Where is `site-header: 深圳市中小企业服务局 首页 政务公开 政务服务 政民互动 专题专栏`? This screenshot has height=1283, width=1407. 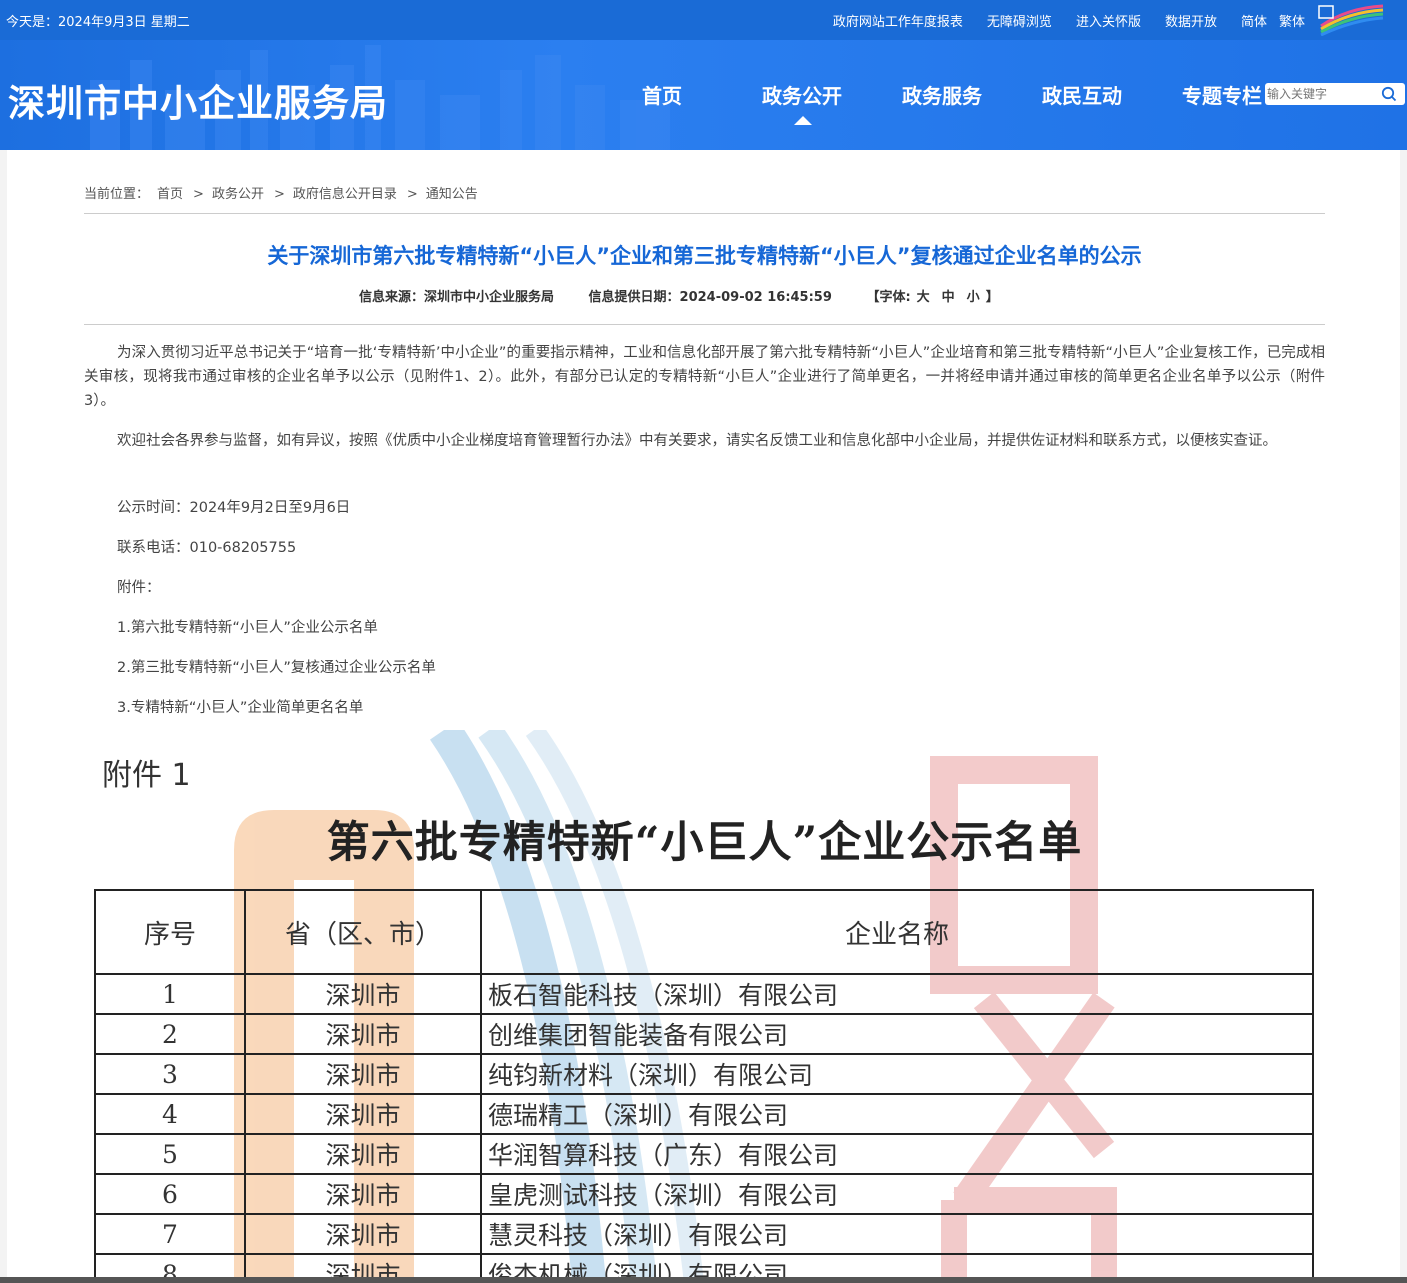
site-header: 深圳市中小企业服务局 首页 政务公开 政务服务 政民互动 专题专栏 is located at coordinates (703, 95).